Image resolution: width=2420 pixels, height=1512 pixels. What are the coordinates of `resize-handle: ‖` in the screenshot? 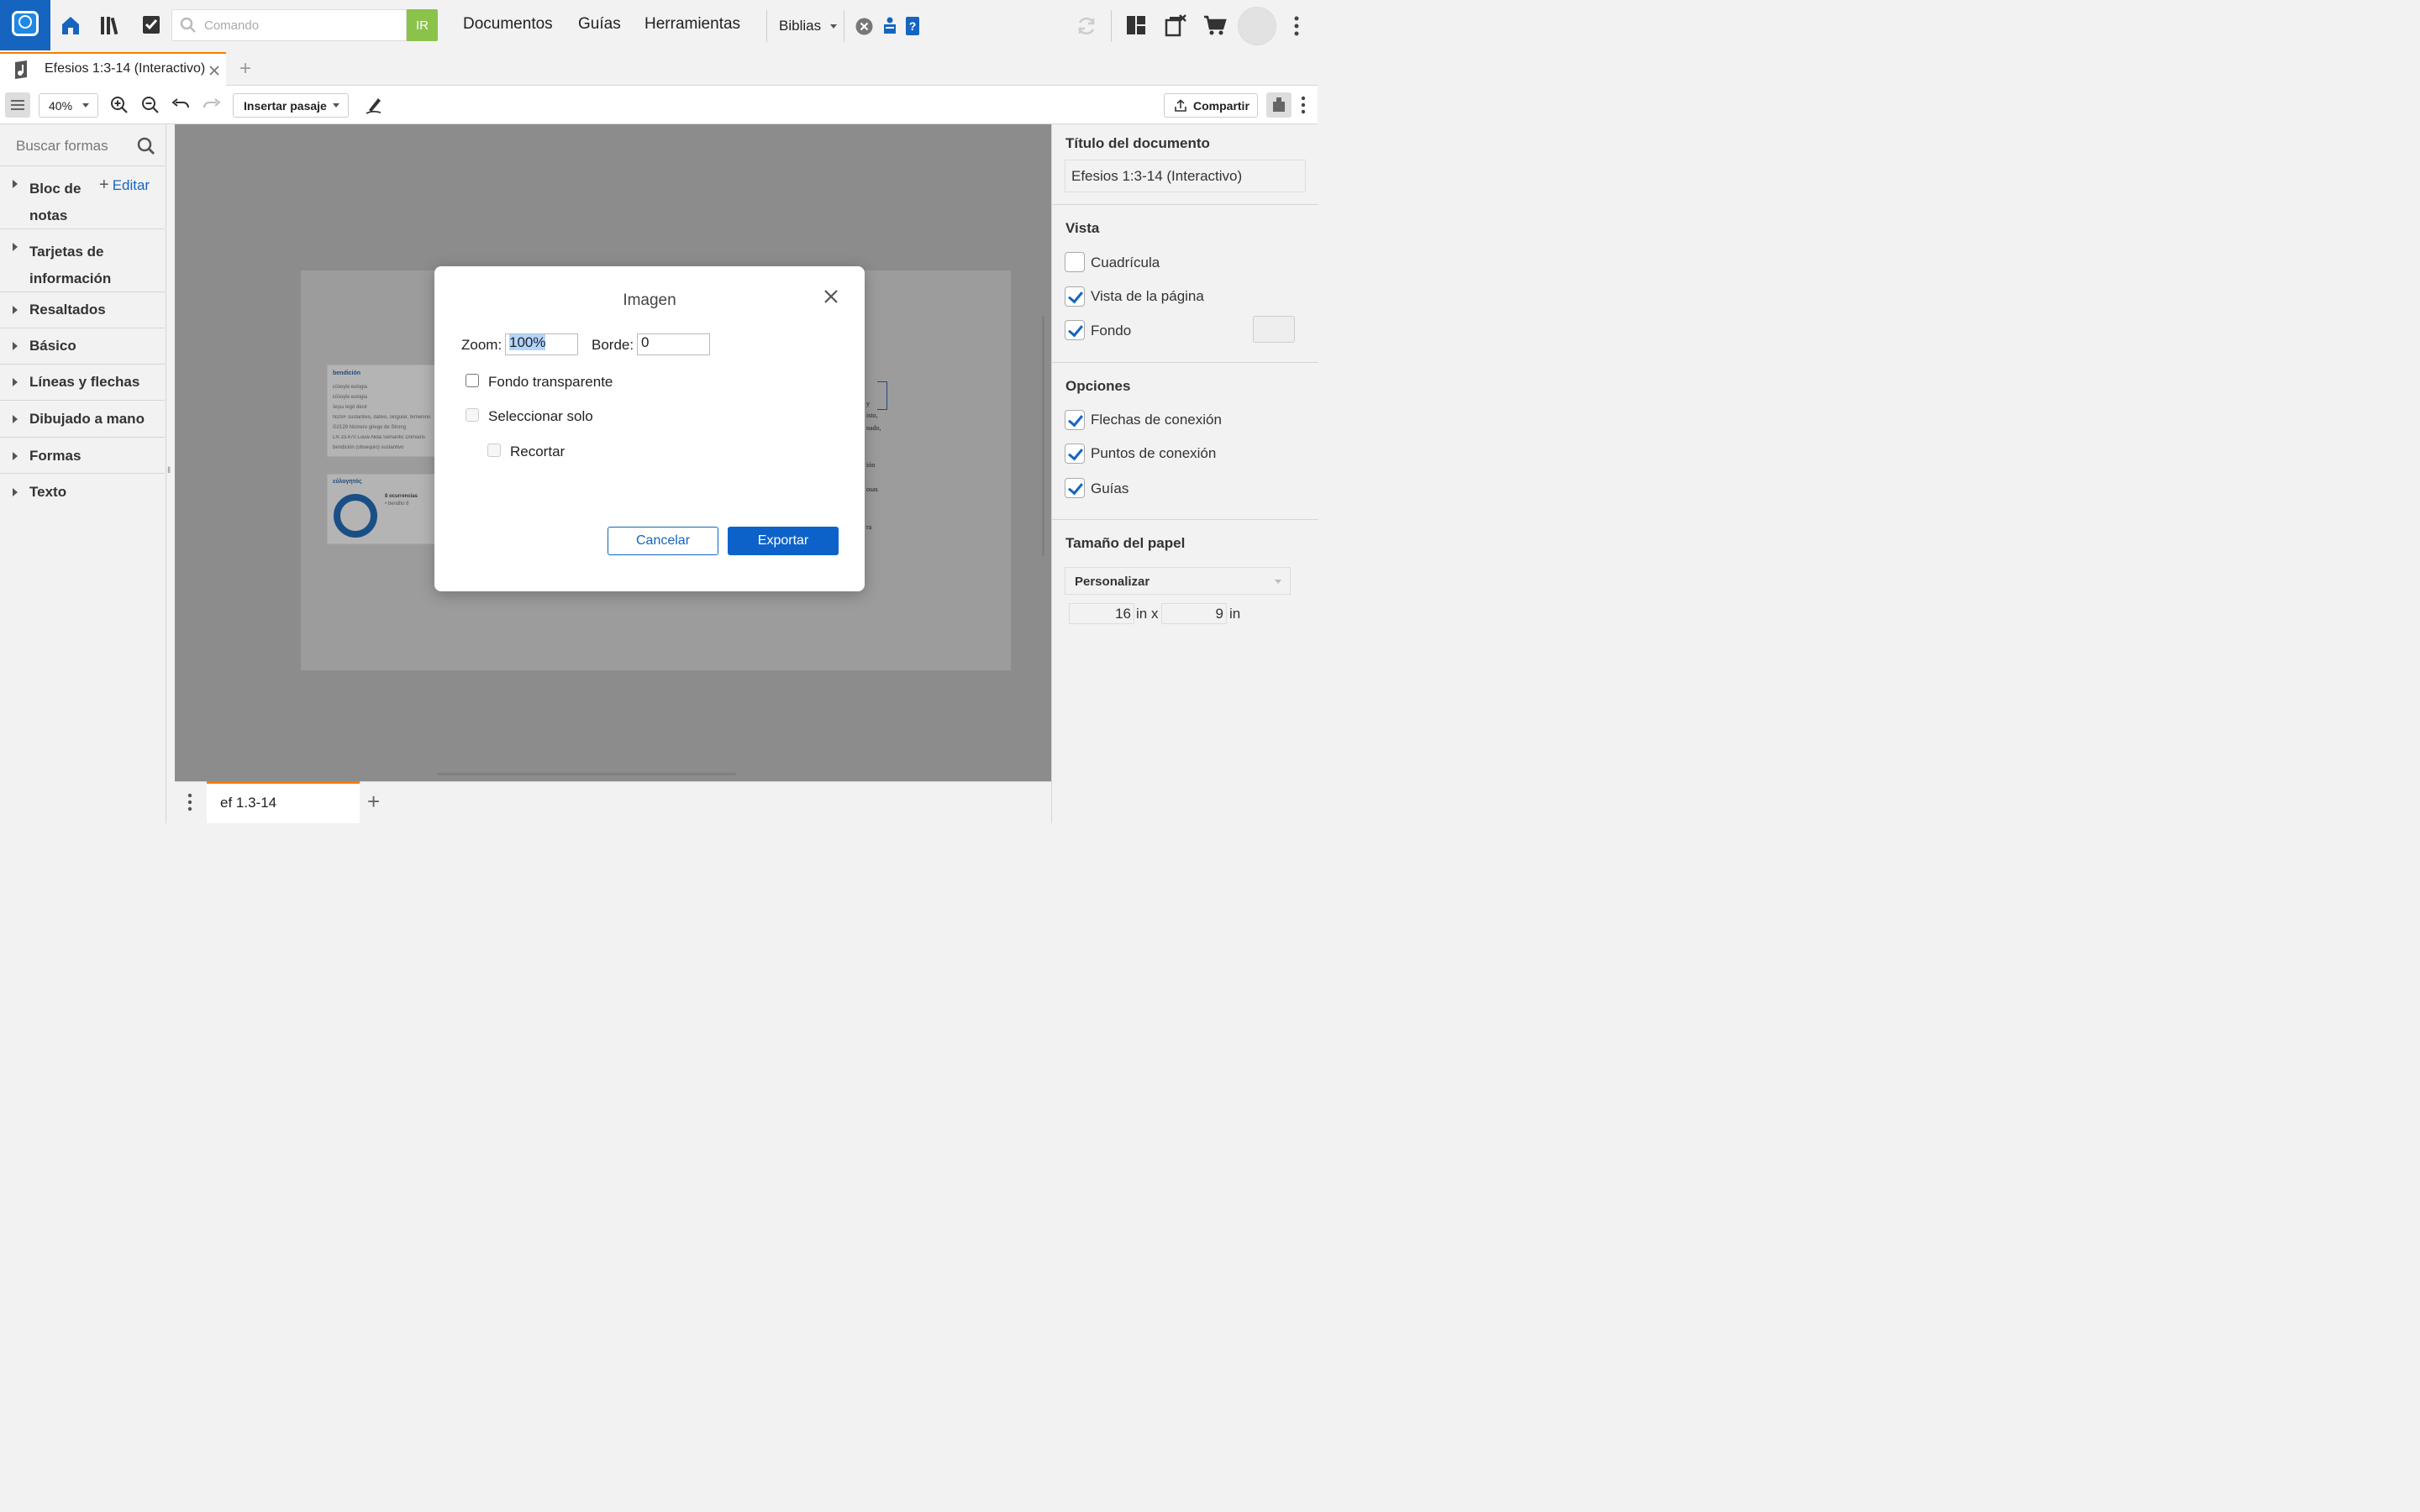 It's located at (171, 473).